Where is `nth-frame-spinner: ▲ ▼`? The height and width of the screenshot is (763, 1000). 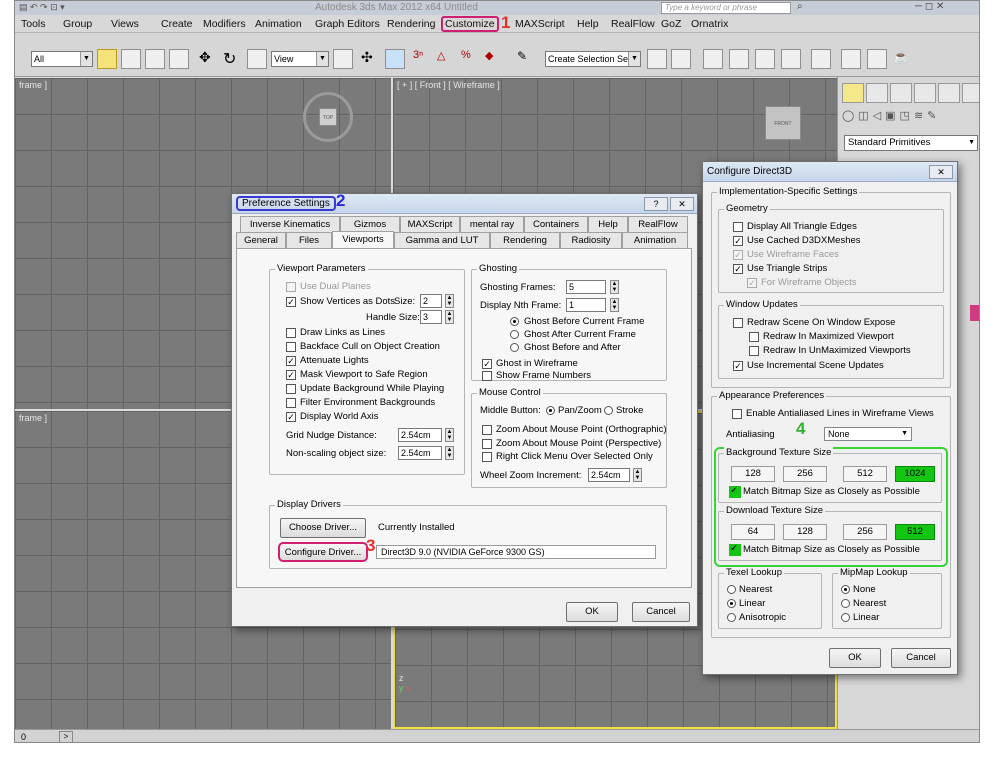 nth-frame-spinner: ▲ ▼ is located at coordinates (614, 305).